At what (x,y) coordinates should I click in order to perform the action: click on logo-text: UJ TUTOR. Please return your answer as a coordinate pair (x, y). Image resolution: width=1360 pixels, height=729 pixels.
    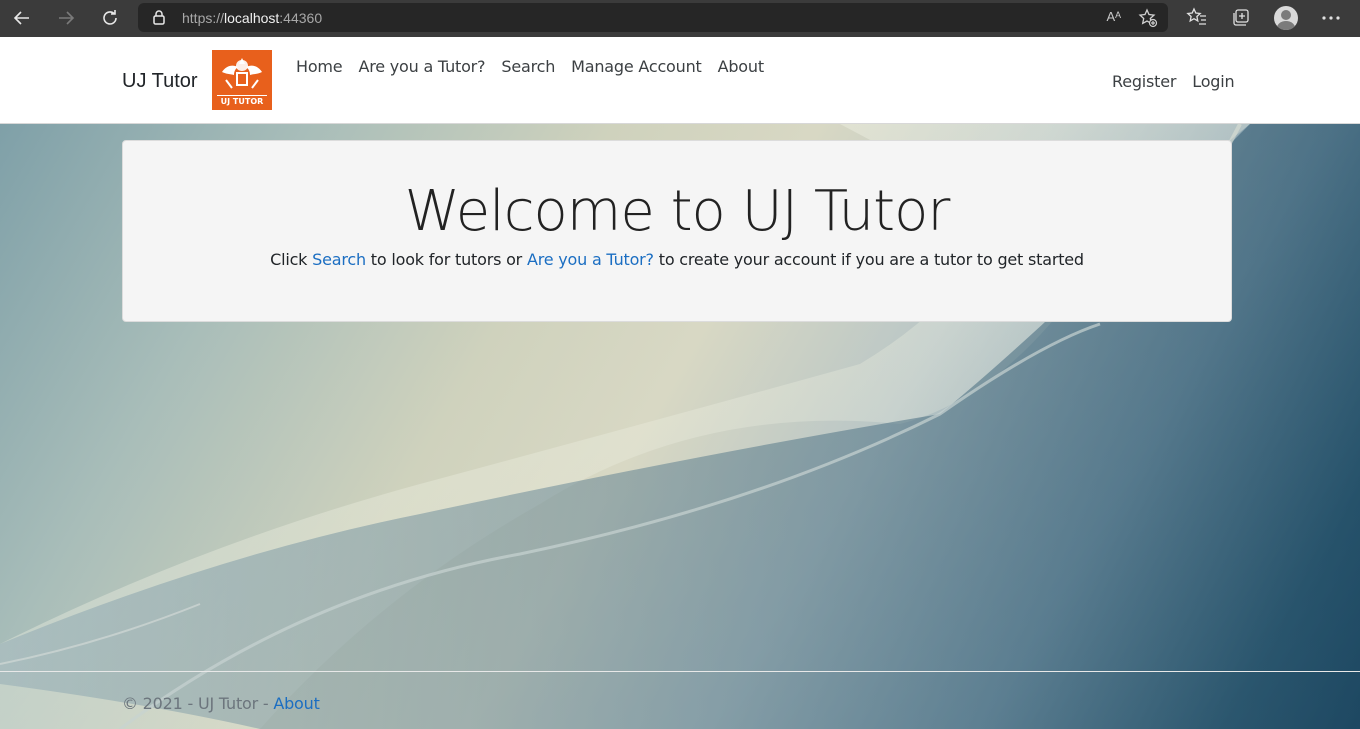
    Looking at the image, I should click on (242, 100).